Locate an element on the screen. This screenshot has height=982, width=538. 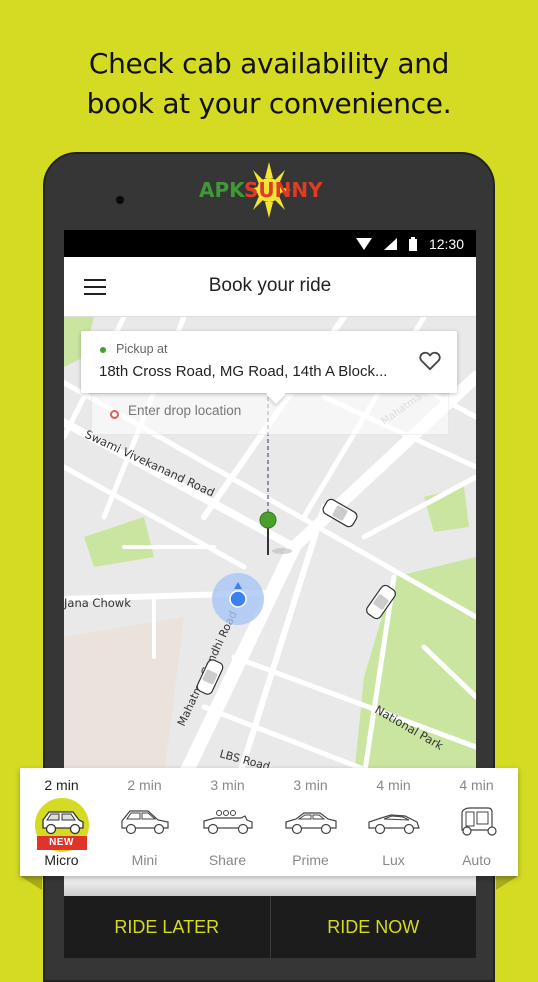
wifi-icon is located at coordinates (363, 243).